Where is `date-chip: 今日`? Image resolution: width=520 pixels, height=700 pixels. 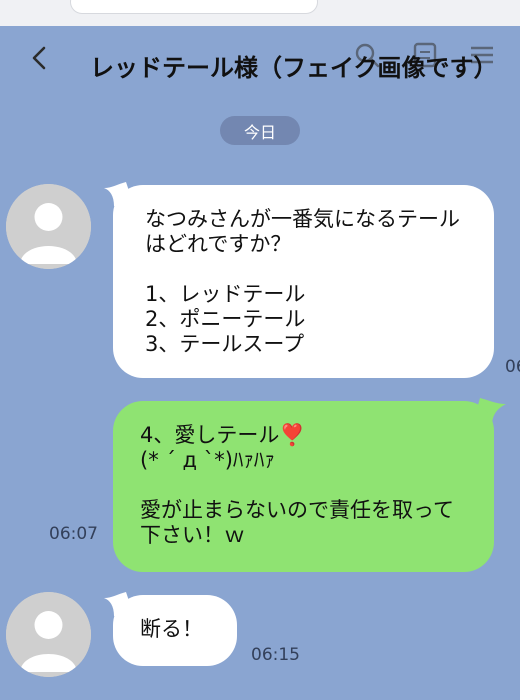
date-chip: 今日 is located at coordinates (260, 130).